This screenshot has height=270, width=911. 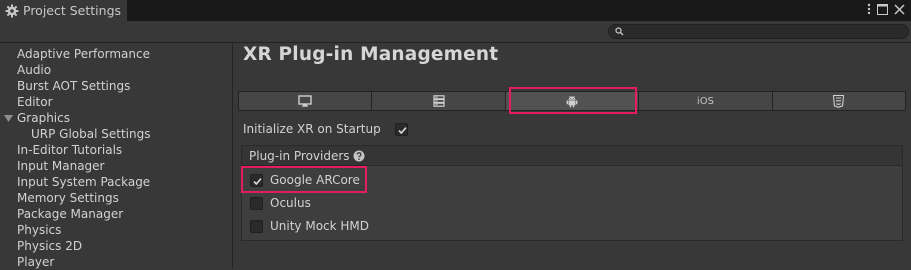 What do you see at coordinates (34, 70) in the screenshot?
I see `sidebar-item-audio: Audio` at bounding box center [34, 70].